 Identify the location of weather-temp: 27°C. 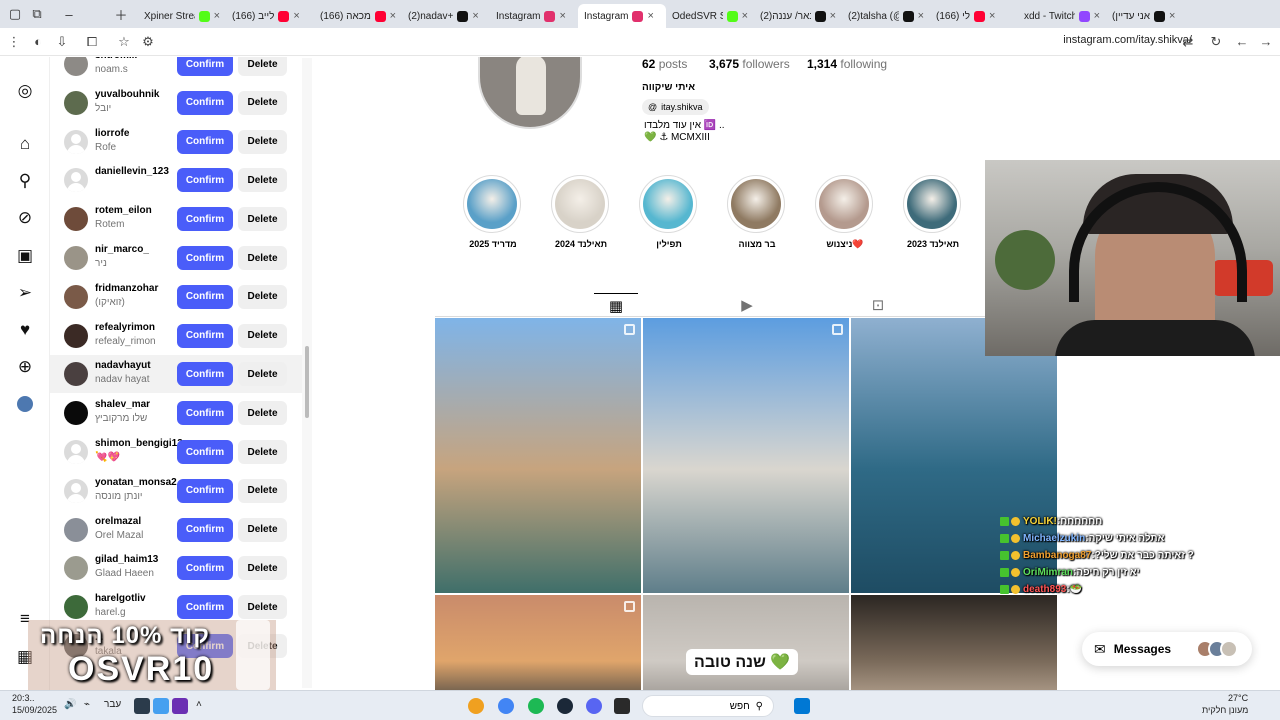
(1238, 698).